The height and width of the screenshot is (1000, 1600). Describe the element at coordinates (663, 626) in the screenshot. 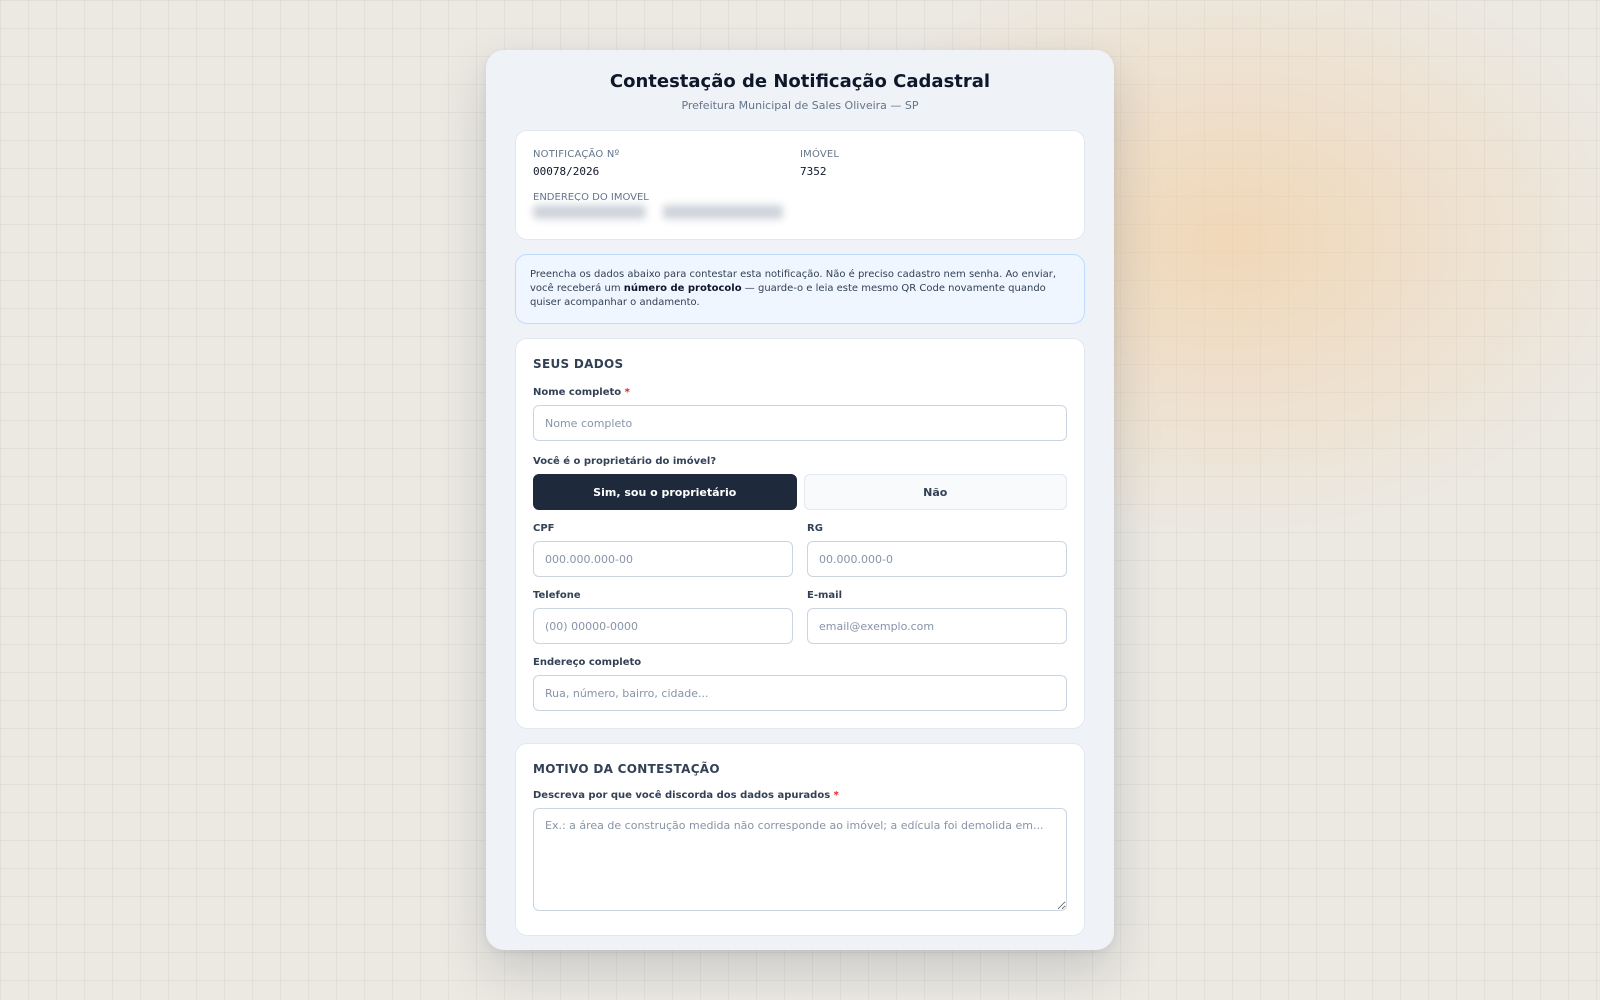

I see `phone-input` at that location.